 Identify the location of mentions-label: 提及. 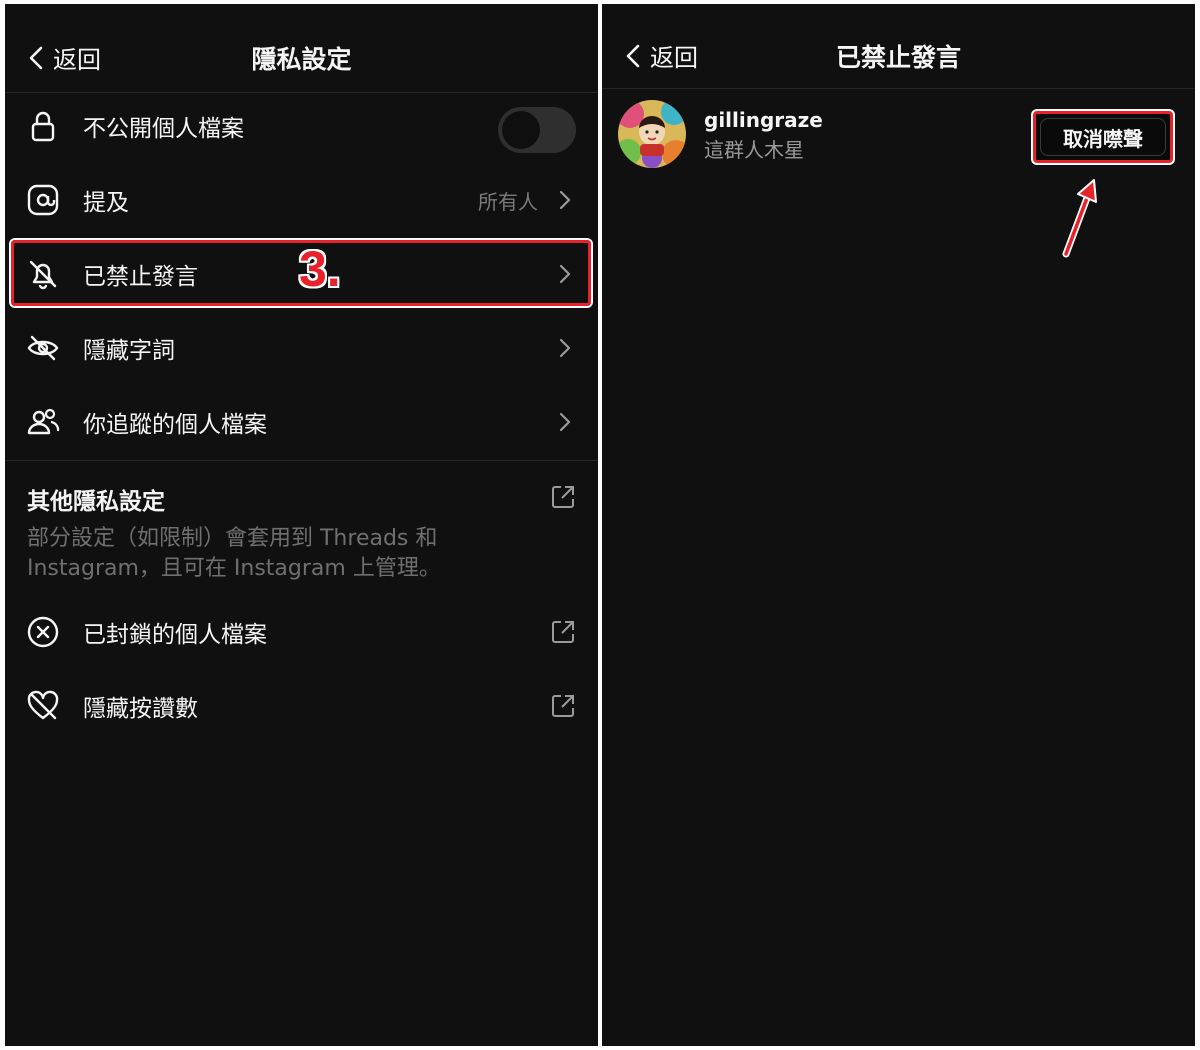
(106, 203).